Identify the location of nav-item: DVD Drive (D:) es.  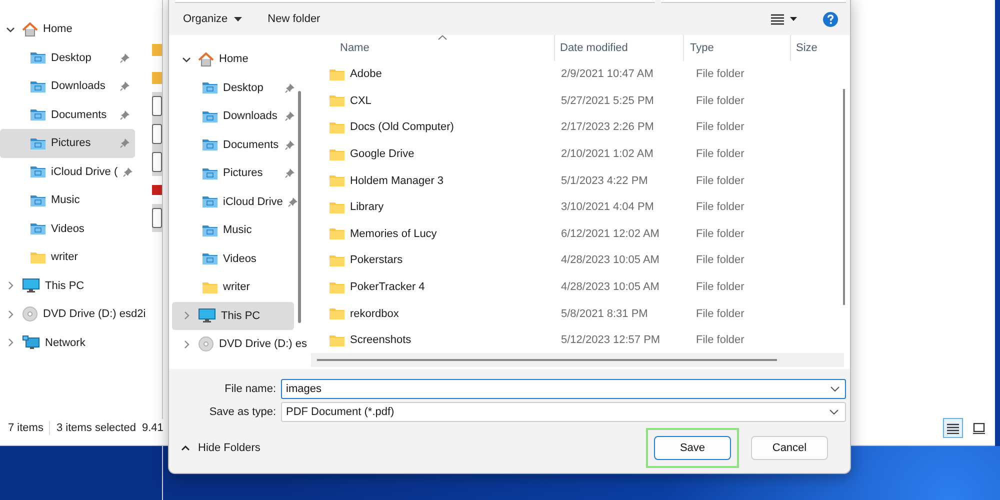
(240, 344).